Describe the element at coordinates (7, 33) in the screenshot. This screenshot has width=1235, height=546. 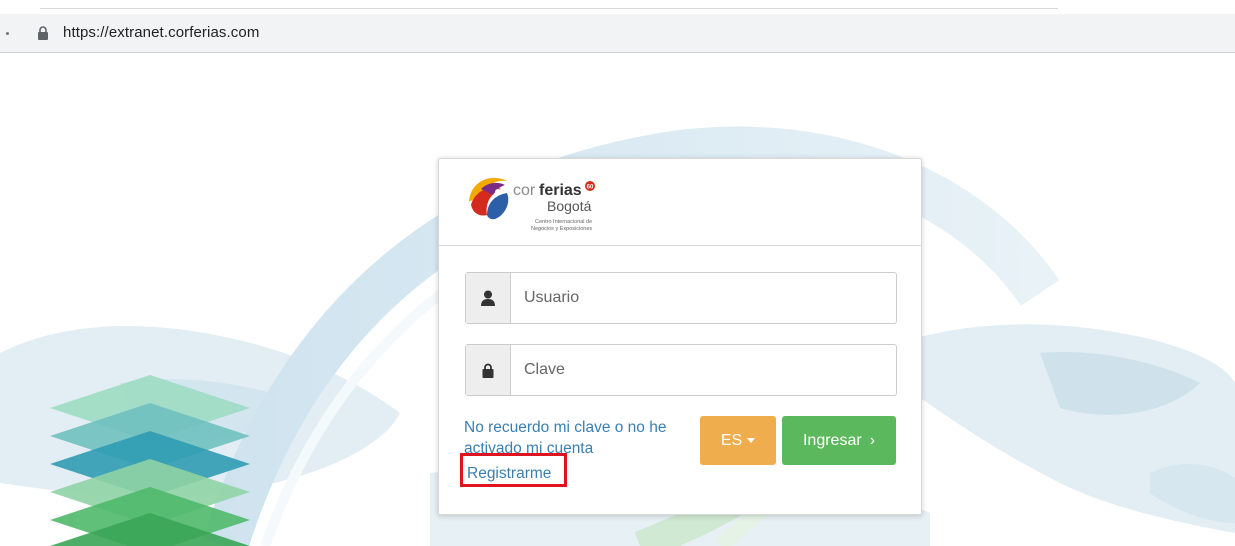
I see `back-button-icon` at that location.